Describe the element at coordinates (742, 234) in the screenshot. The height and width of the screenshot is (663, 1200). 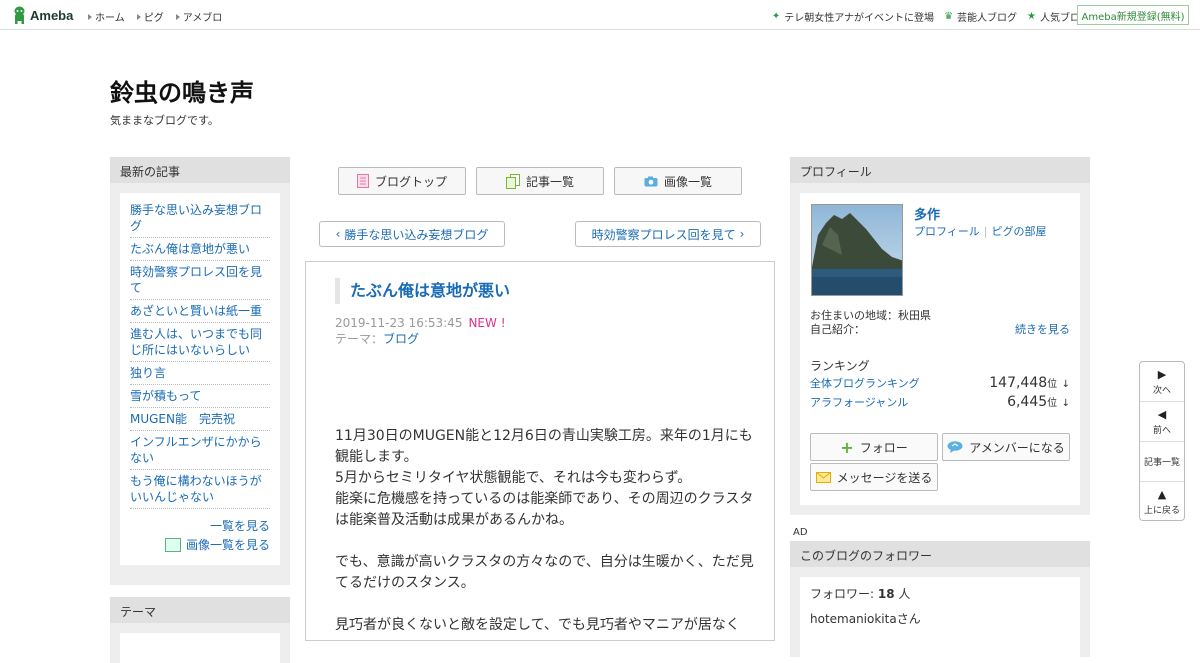
I see `chevron-right-icon: ›` at that location.